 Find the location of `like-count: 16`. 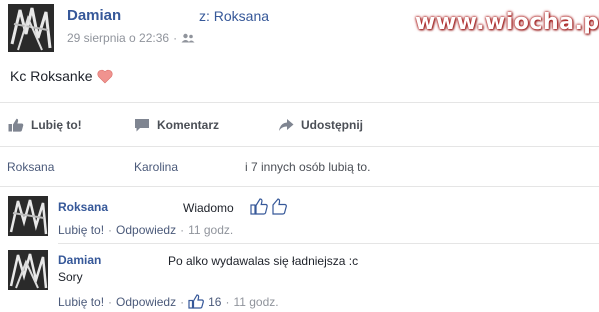

like-count: 16 is located at coordinates (215, 301).